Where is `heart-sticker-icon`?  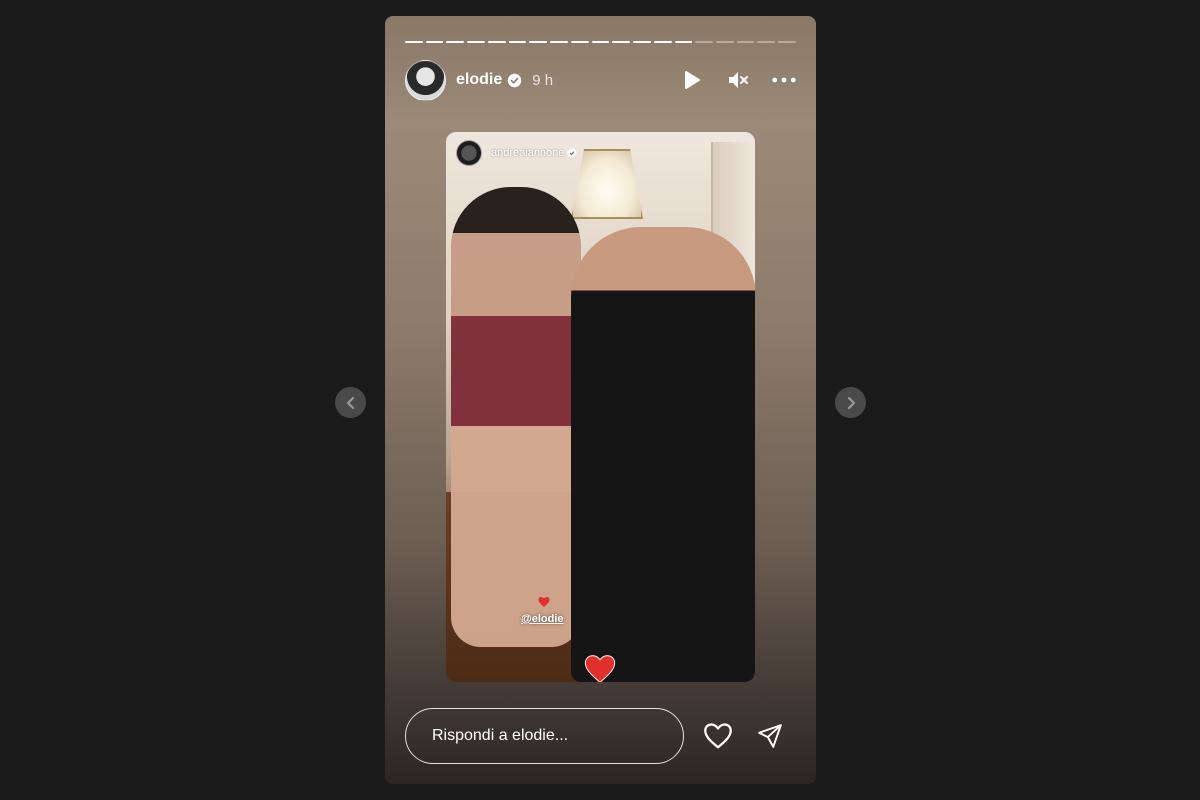
heart-sticker-icon is located at coordinates (544, 601).